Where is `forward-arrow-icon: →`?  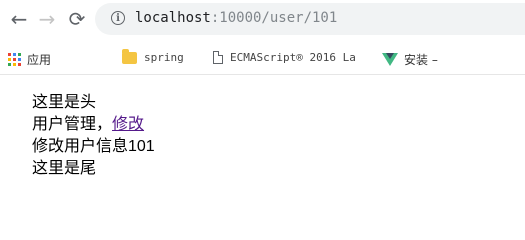
forward-arrow-icon: → is located at coordinates (47, 19).